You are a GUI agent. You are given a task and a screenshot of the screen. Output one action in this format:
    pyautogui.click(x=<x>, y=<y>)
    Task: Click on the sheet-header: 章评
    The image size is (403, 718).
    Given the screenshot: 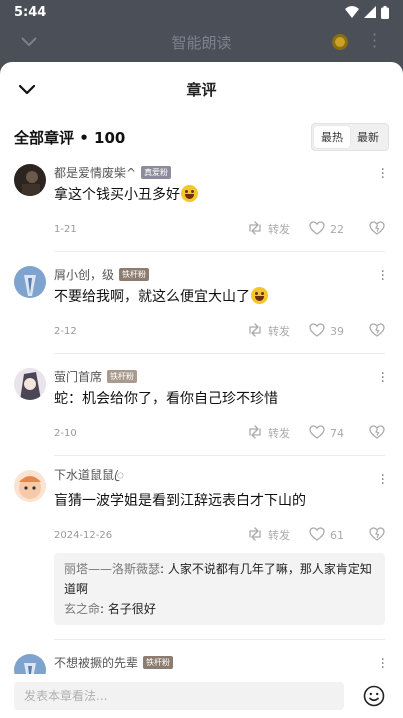 What is the action you would take?
    pyautogui.click(x=201, y=89)
    